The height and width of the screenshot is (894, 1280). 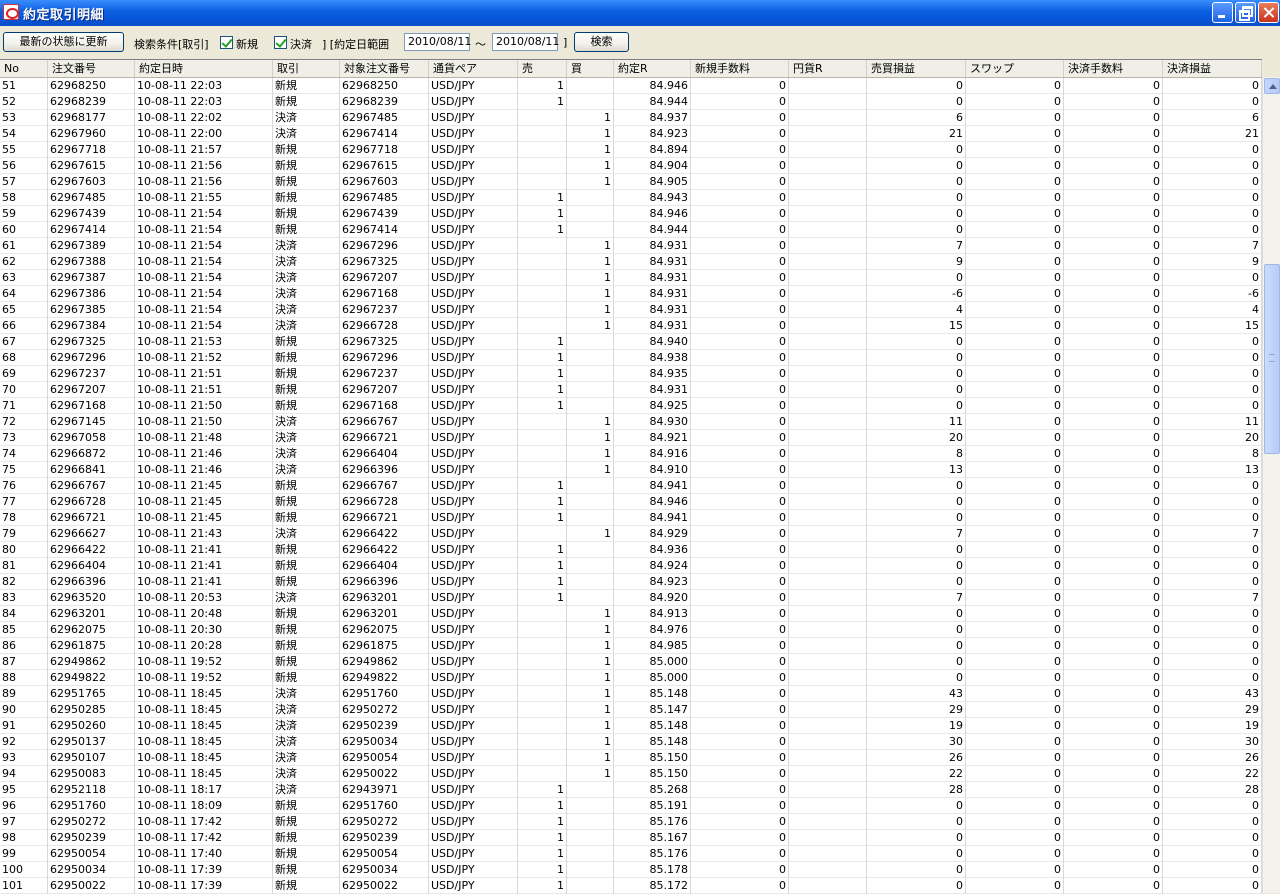 I want to click on column-header-trade-pl: 売買損益, so click(x=916, y=68).